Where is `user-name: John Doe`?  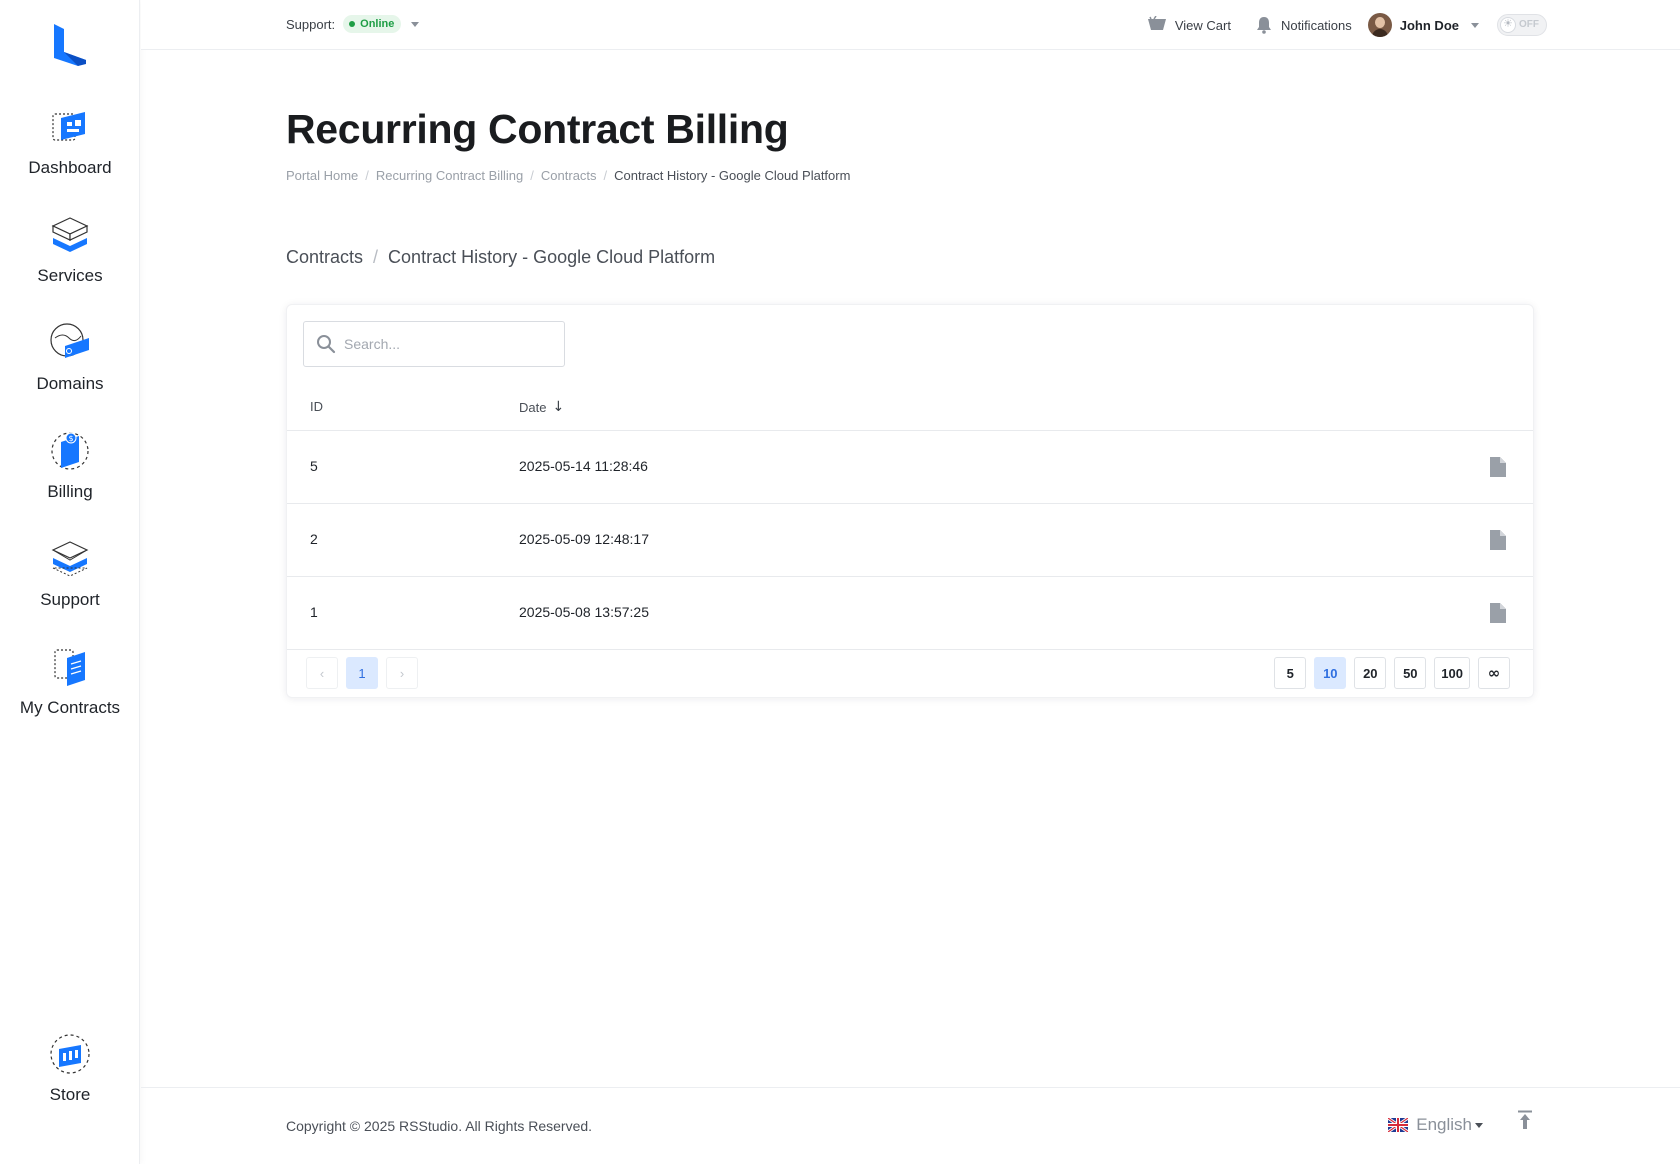
user-name: John Doe is located at coordinates (1429, 25).